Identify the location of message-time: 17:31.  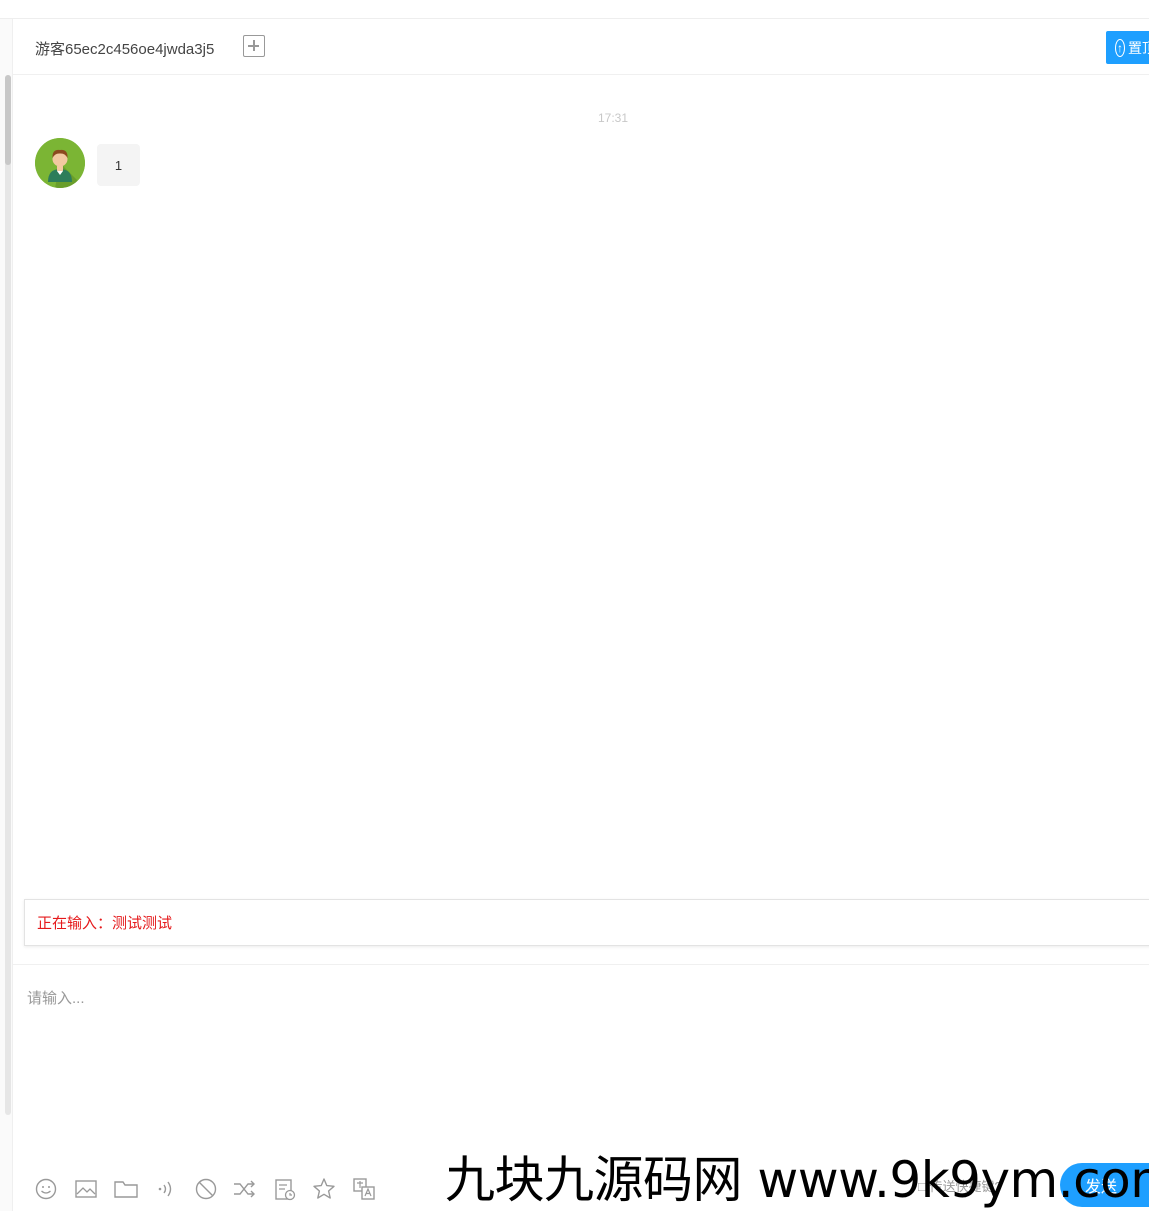
(613, 118).